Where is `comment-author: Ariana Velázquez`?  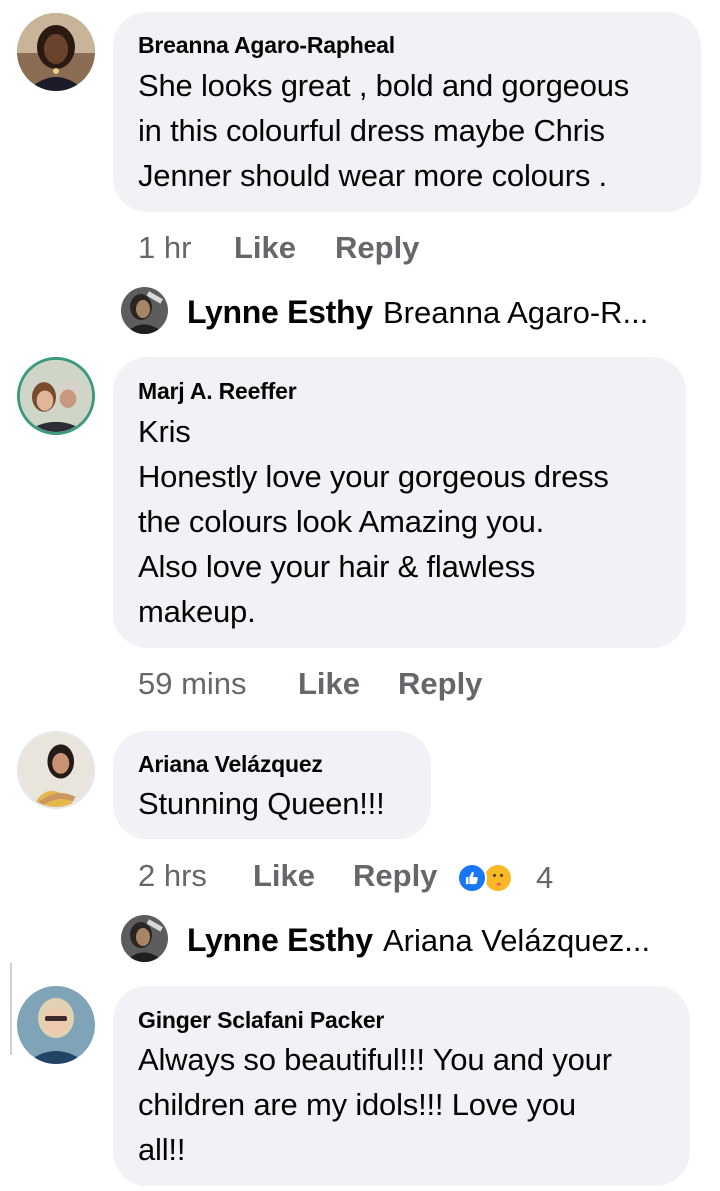
comment-author: Ariana Velázquez is located at coordinates (230, 764).